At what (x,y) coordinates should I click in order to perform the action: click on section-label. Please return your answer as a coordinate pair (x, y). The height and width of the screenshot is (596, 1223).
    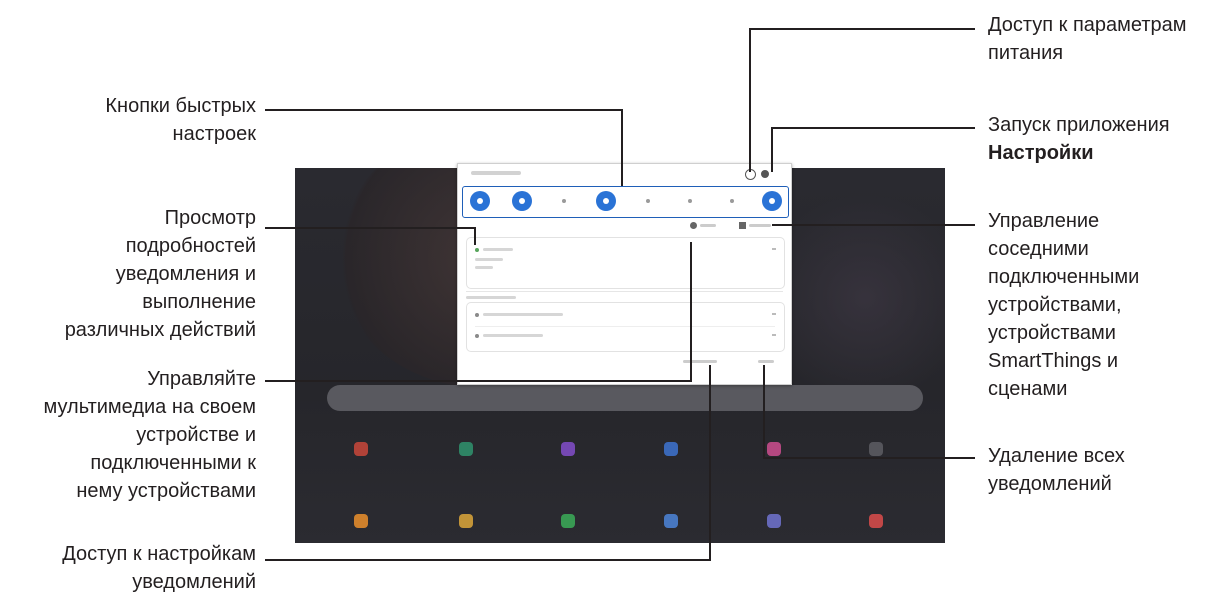
    Looking at the image, I should click on (491, 297).